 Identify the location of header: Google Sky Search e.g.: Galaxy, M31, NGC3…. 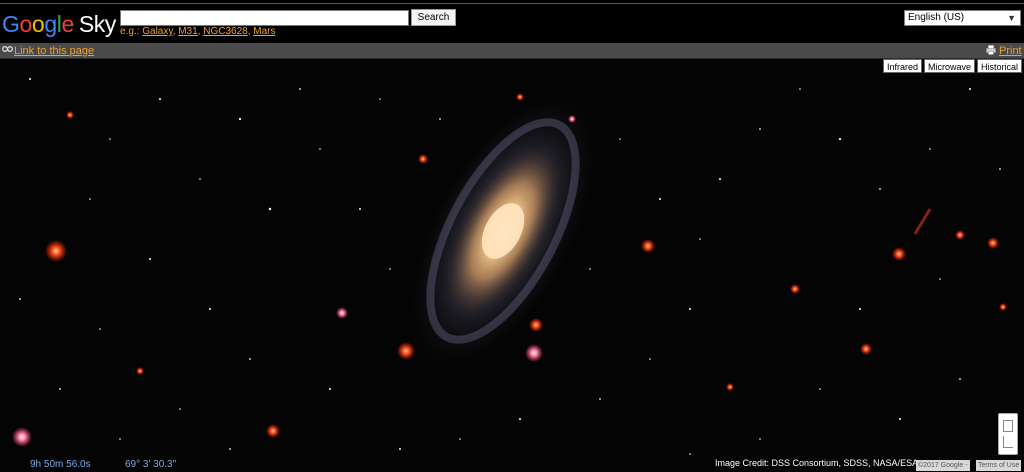
(512, 23).